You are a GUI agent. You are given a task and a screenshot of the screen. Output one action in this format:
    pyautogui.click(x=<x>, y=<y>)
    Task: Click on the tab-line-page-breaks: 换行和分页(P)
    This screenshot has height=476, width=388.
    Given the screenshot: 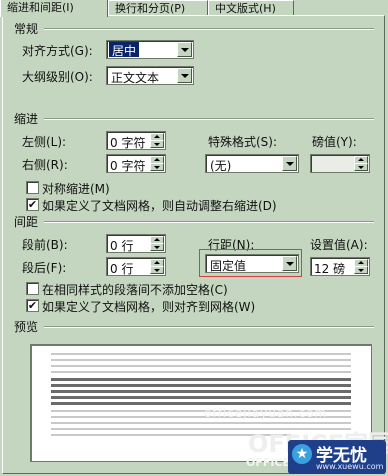 What is the action you would take?
    pyautogui.click(x=158, y=8)
    